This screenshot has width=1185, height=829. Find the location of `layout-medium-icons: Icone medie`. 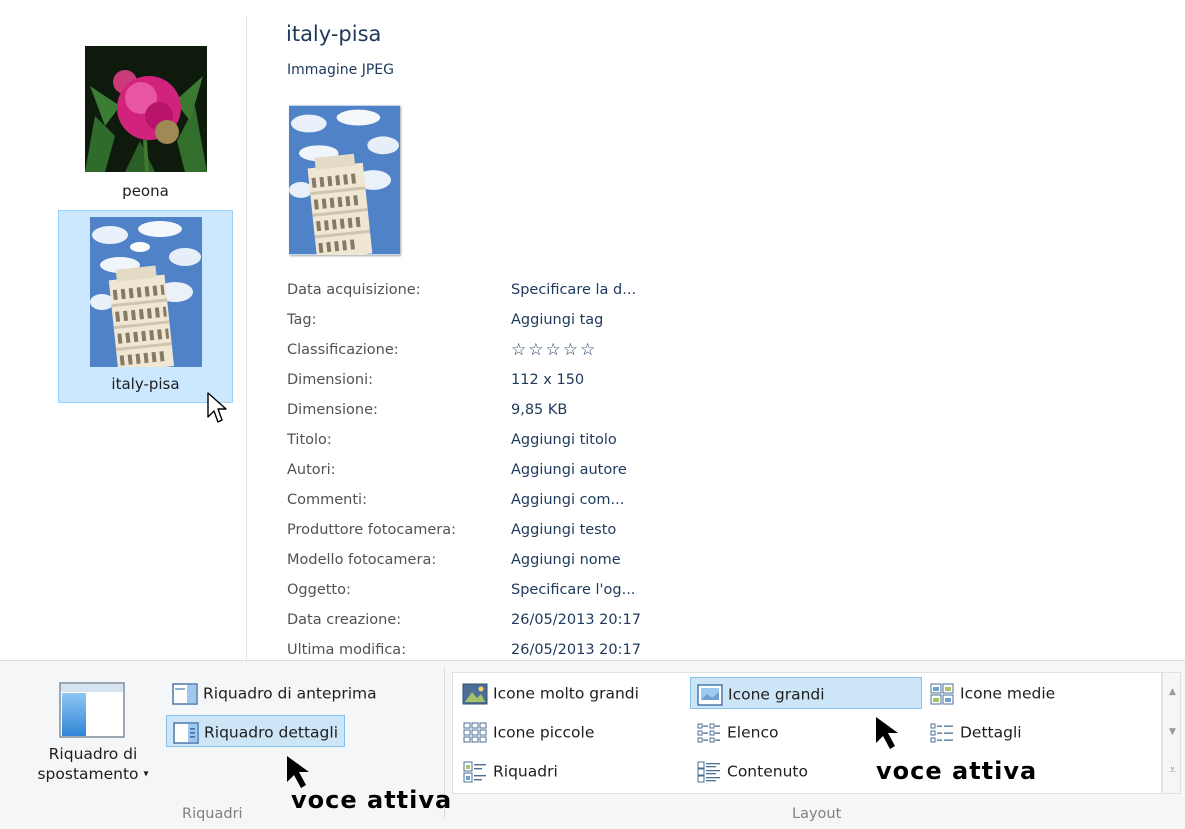

layout-medium-icons: Icone medie is located at coordinates (992, 693).